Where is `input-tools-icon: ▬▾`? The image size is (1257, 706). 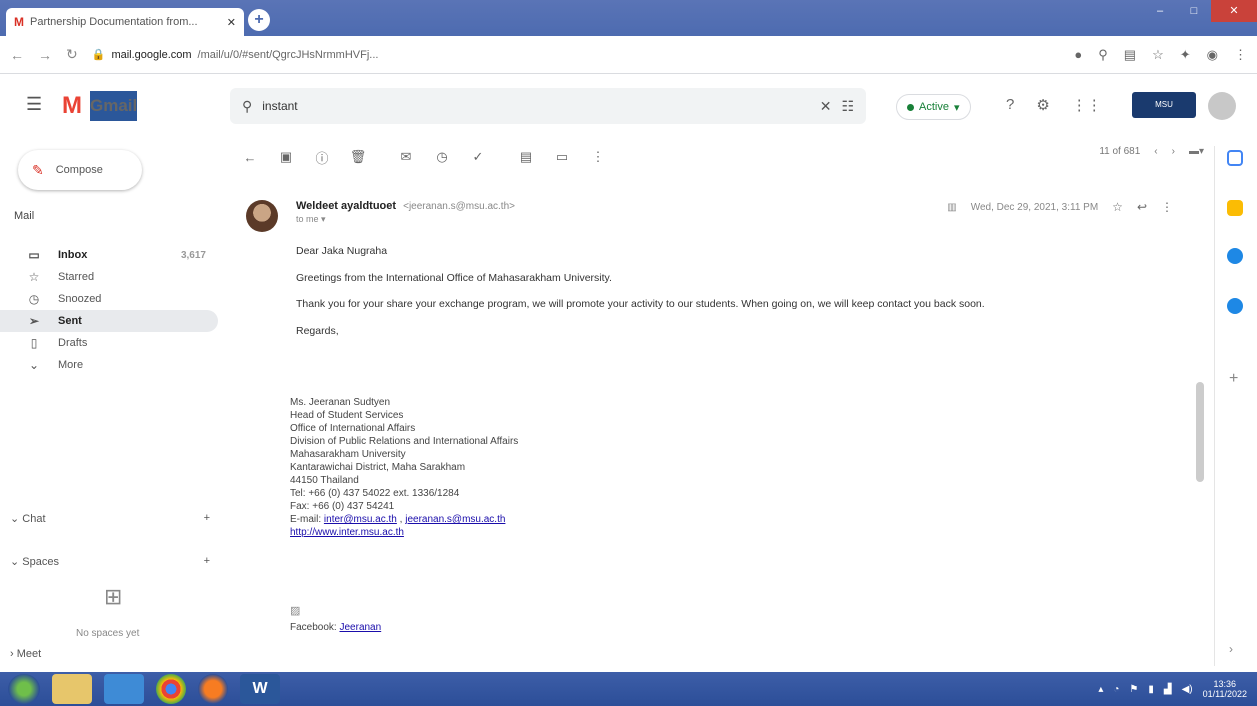 input-tools-icon: ▬▾ is located at coordinates (1196, 151).